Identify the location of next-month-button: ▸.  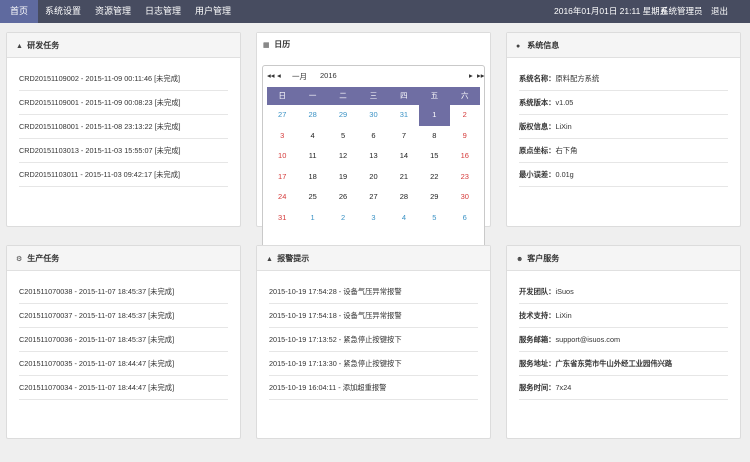
(471, 75).